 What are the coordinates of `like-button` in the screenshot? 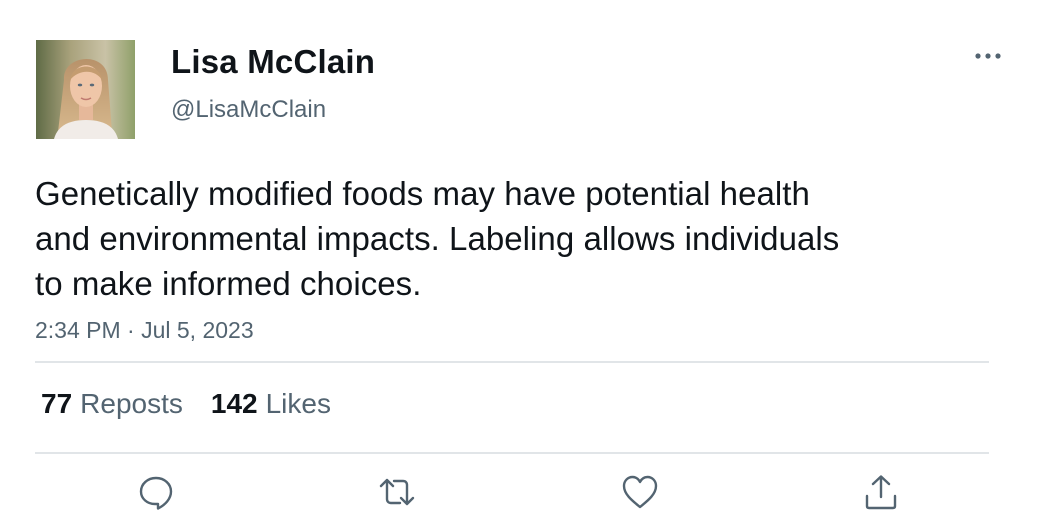 It's located at (640, 492).